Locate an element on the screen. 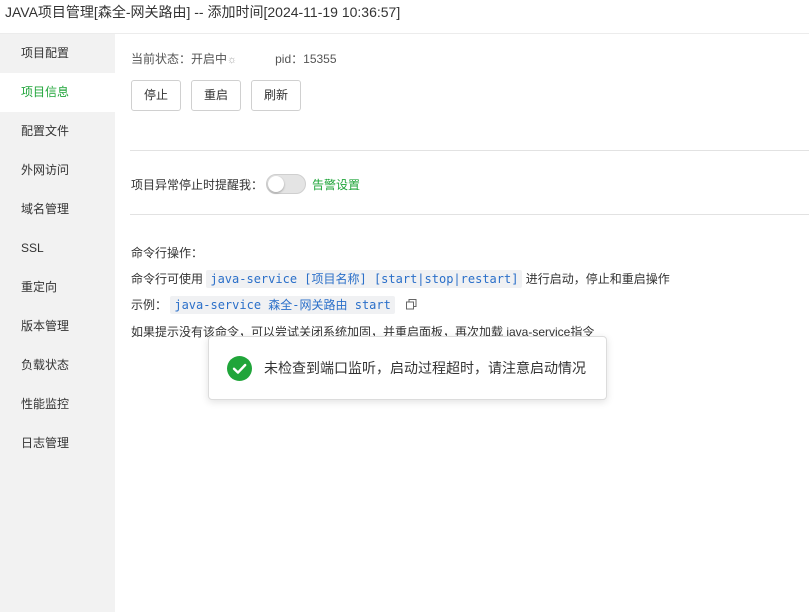 The height and width of the screenshot is (612, 809). pid-label: pid： is located at coordinates (289, 59).